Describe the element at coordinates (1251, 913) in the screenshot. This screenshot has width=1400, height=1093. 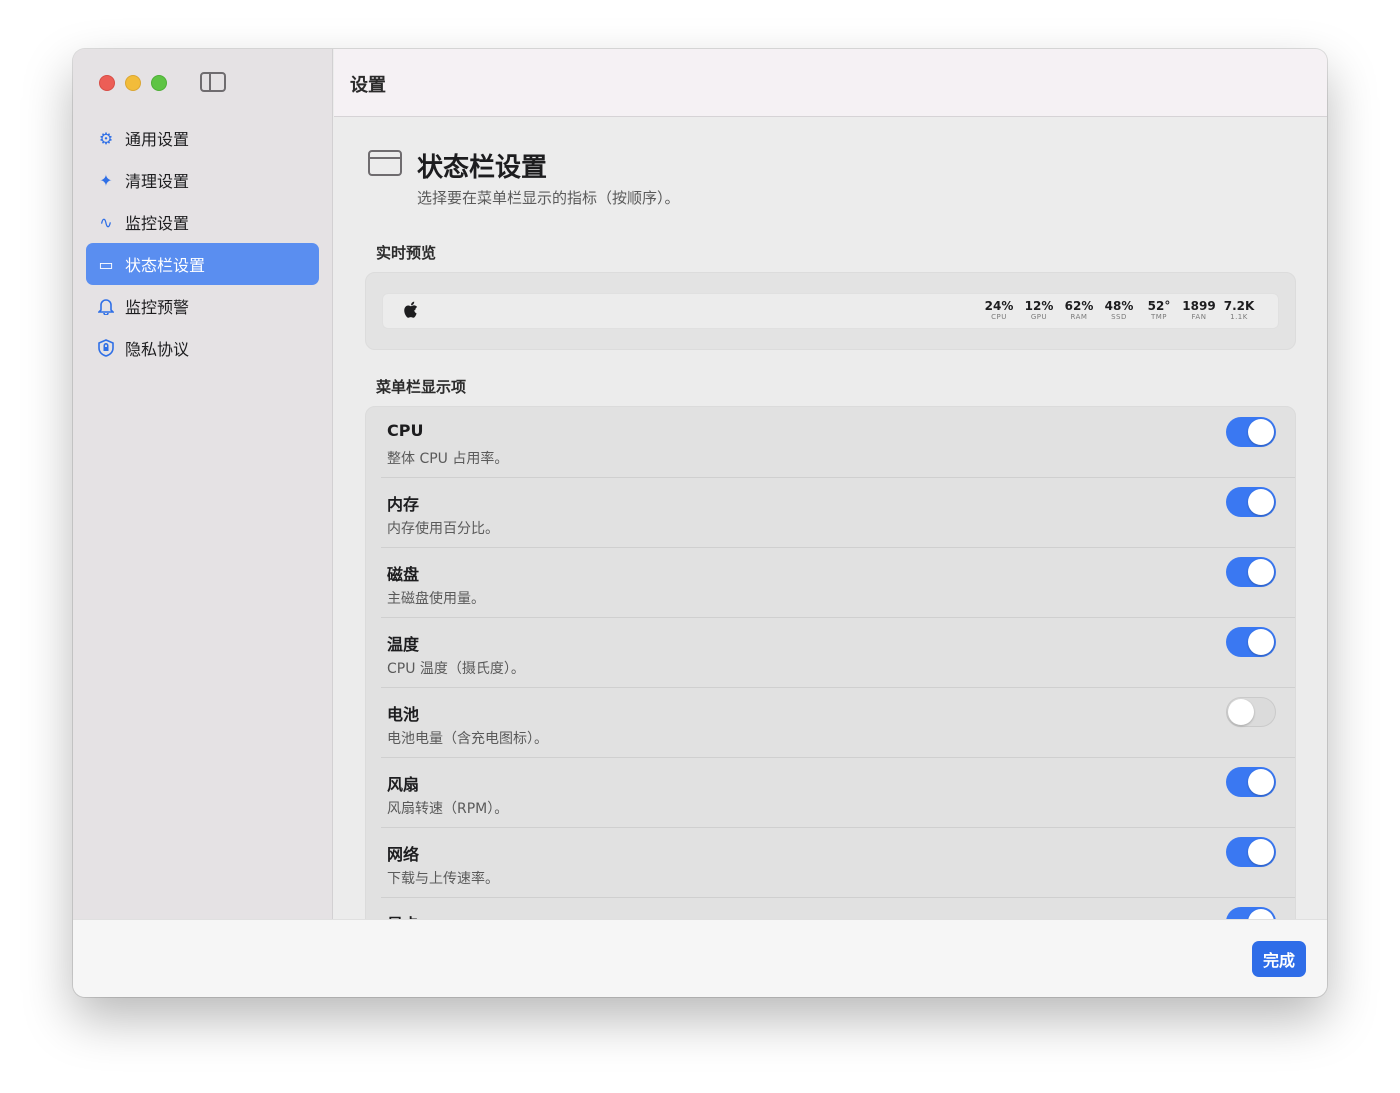
I see `toggle-switch-gpu` at that location.